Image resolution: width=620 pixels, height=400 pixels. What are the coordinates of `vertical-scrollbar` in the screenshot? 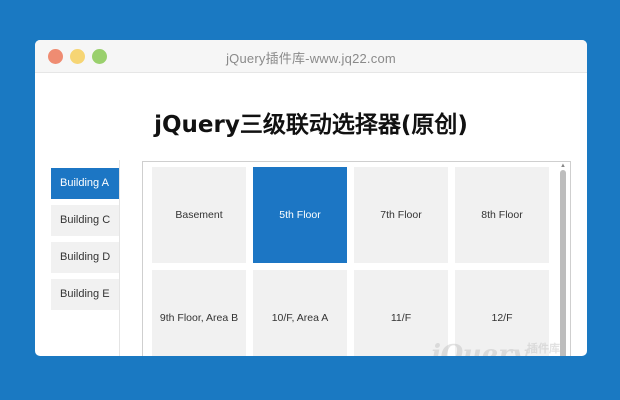 It's located at (563, 263).